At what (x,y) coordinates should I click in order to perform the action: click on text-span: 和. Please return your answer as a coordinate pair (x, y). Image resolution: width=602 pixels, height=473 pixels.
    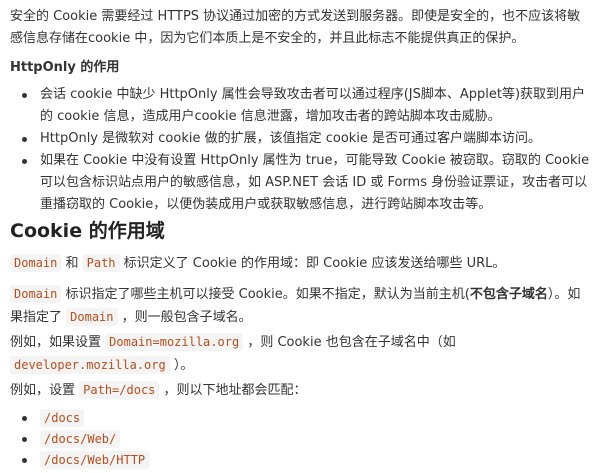
    Looking at the image, I should click on (72, 263).